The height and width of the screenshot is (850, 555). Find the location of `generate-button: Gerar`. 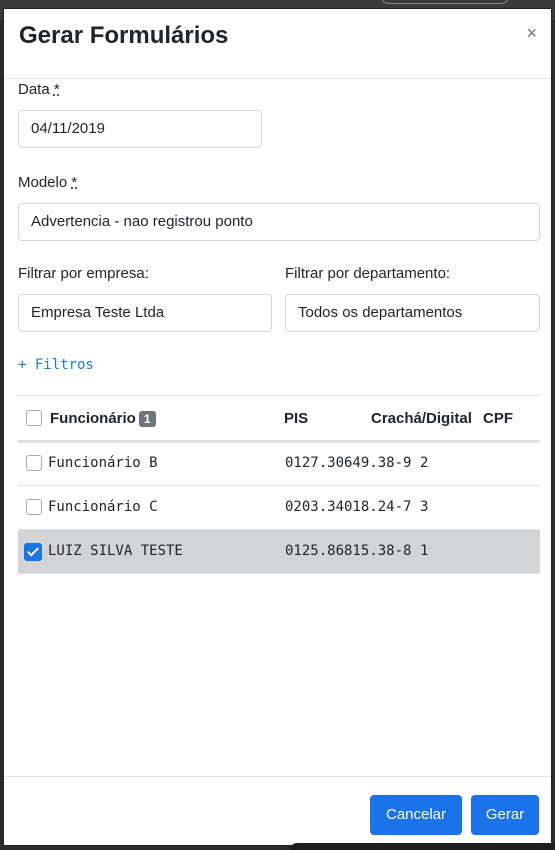

generate-button: Gerar is located at coordinates (505, 815).